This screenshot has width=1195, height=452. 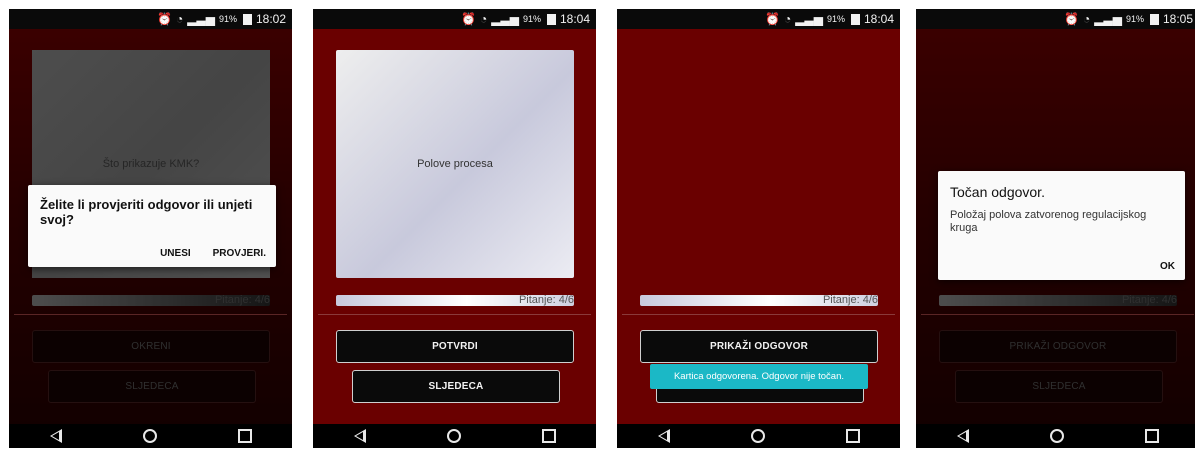 I want to click on flash-card: Polove procesa, so click(x=455, y=164).